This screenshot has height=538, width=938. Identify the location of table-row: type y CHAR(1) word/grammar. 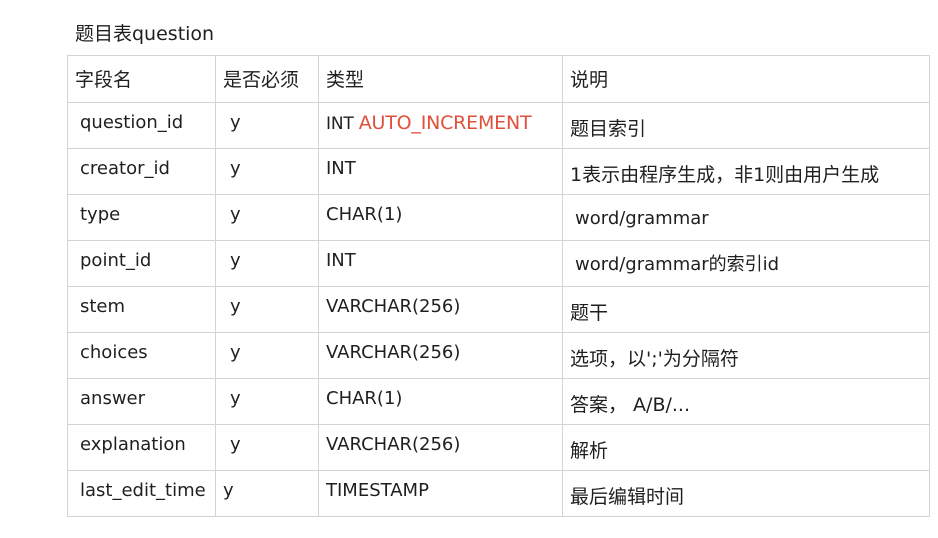
(498, 217).